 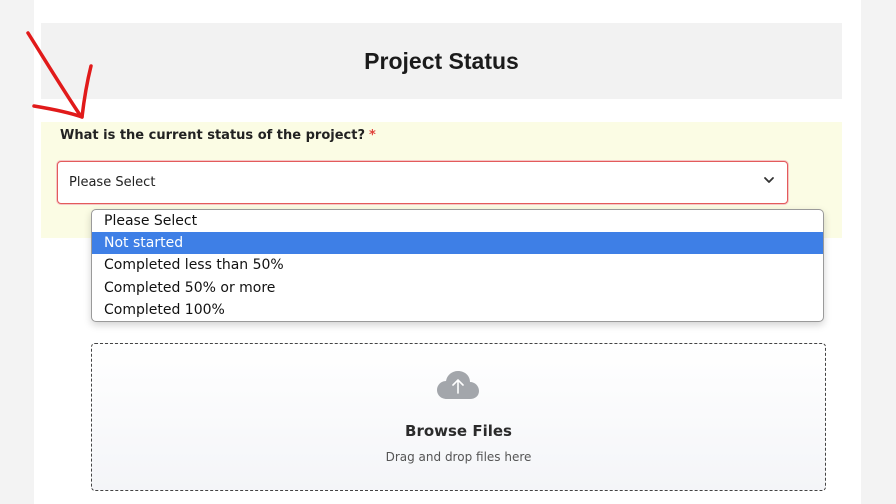 I want to click on status-select-value: Please Select, so click(x=112, y=182).